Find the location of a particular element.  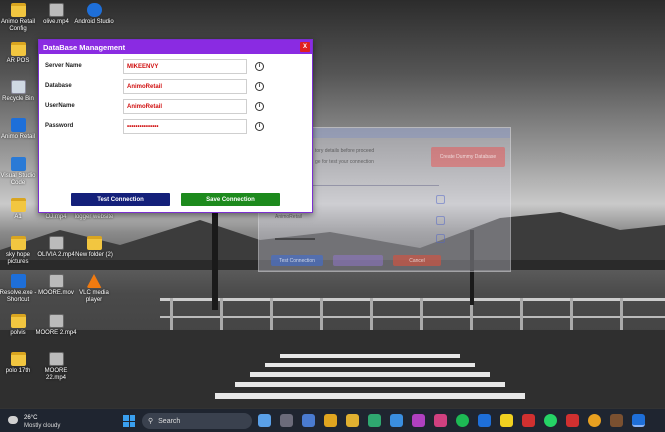

desktop-icon: AR POS is located at coordinates (20, 53).